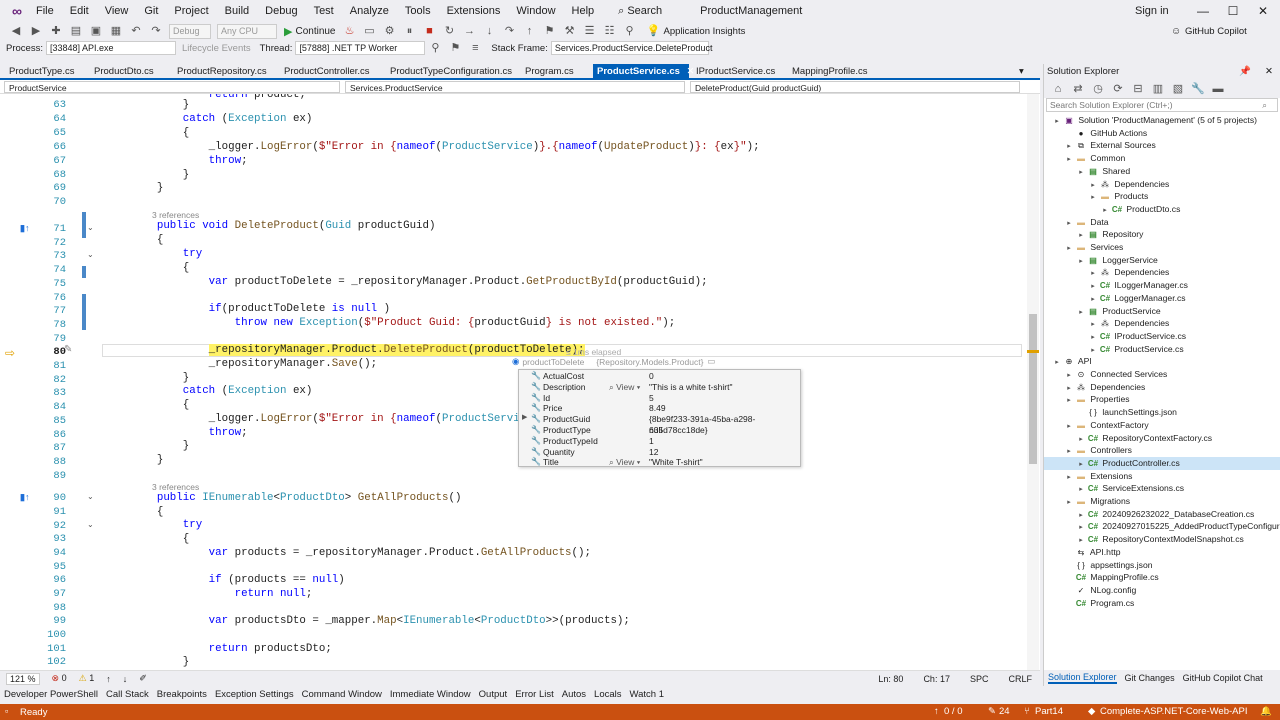 The width and height of the screenshot is (1280, 720). Describe the element at coordinates (659, 430) in the screenshot. I see `datatip-row: 🔧 ProductType null` at that location.